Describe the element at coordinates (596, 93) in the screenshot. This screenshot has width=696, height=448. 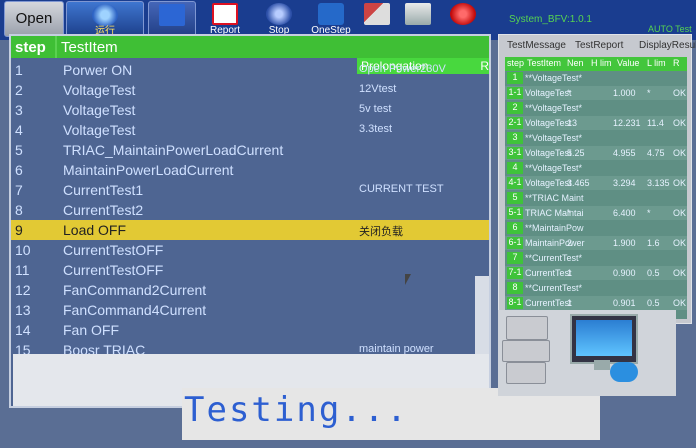
I see `result-row: 1-1 VoltageTest * 1.000 * OK` at that location.